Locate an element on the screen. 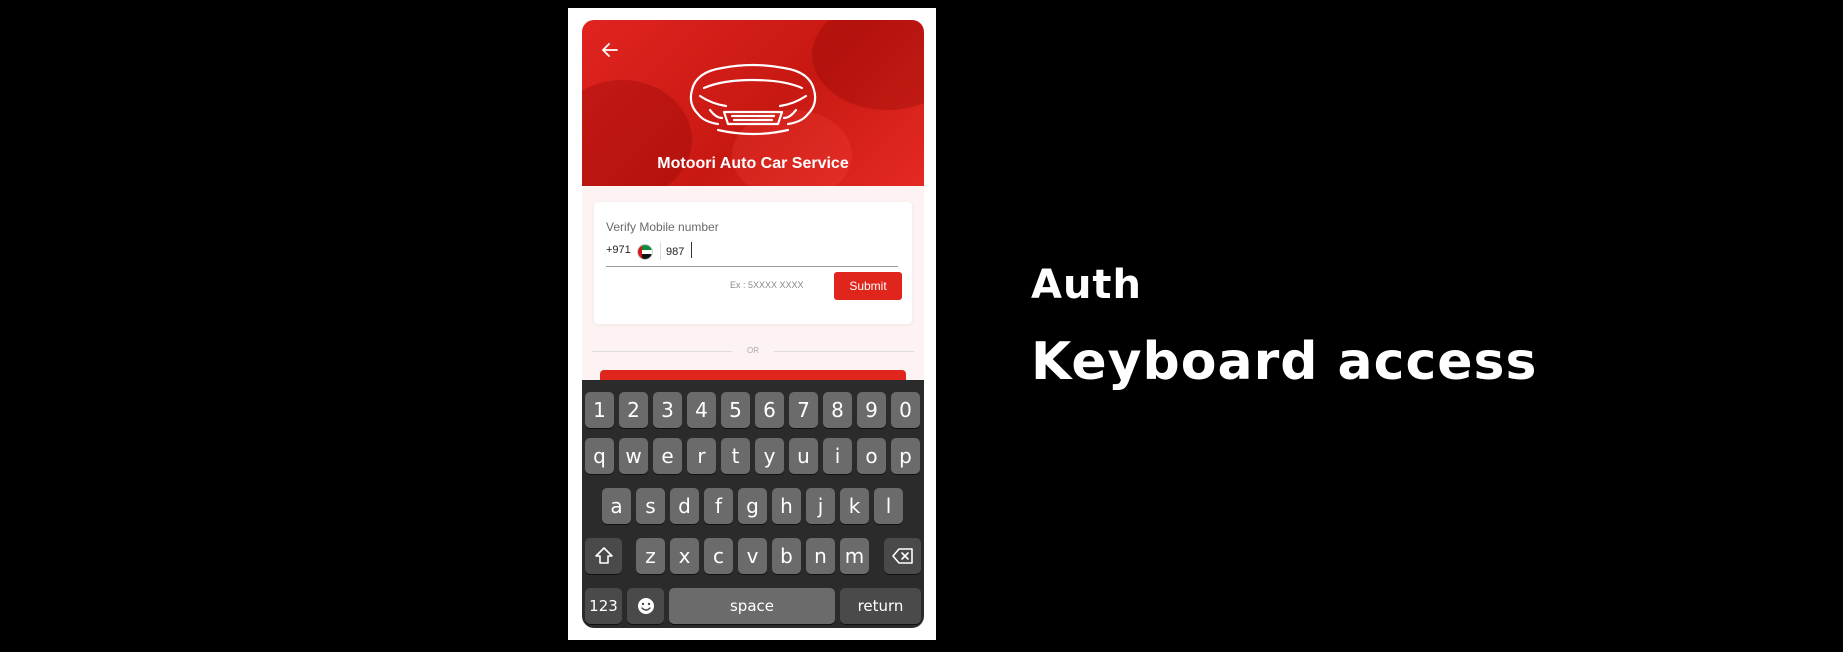  key: j is located at coordinates (820, 506).